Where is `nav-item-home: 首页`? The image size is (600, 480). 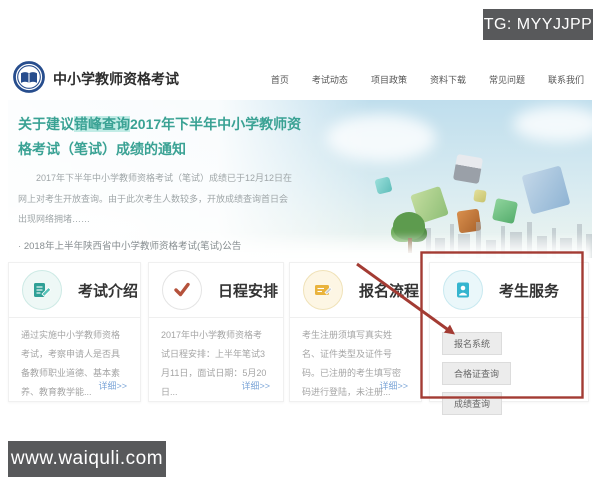
nav-item-home: 首页 is located at coordinates (280, 79).